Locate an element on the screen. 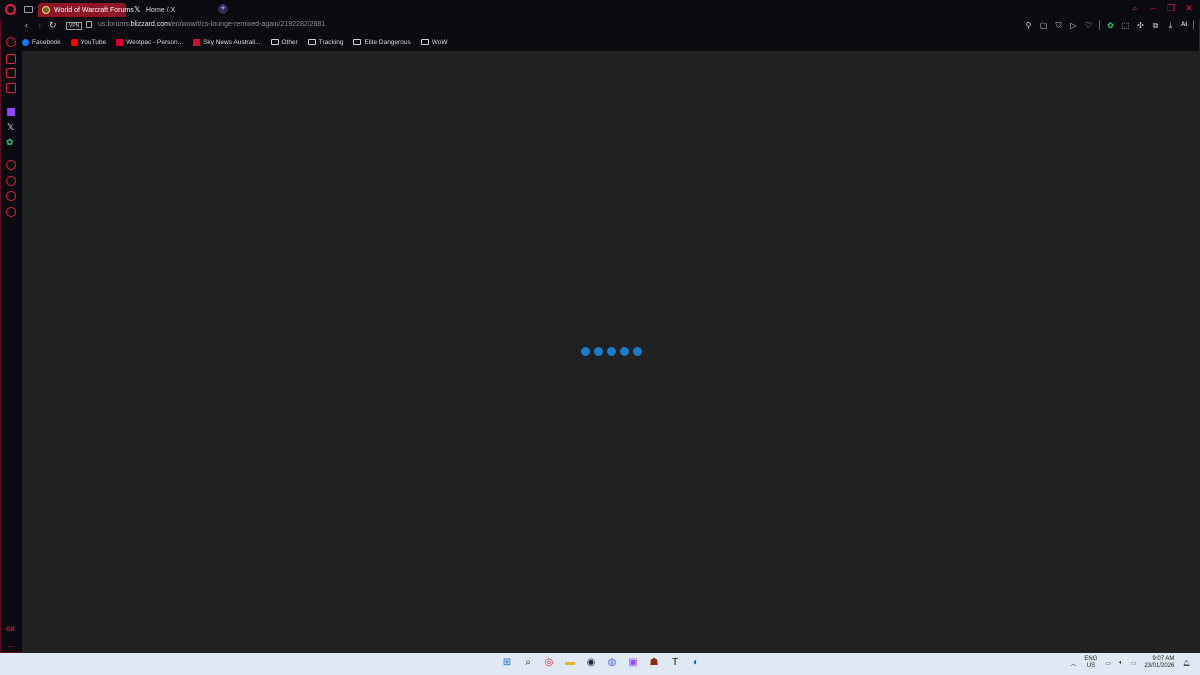 The width and height of the screenshot is (1200, 675). gx-control-icon is located at coordinates (11, 42).